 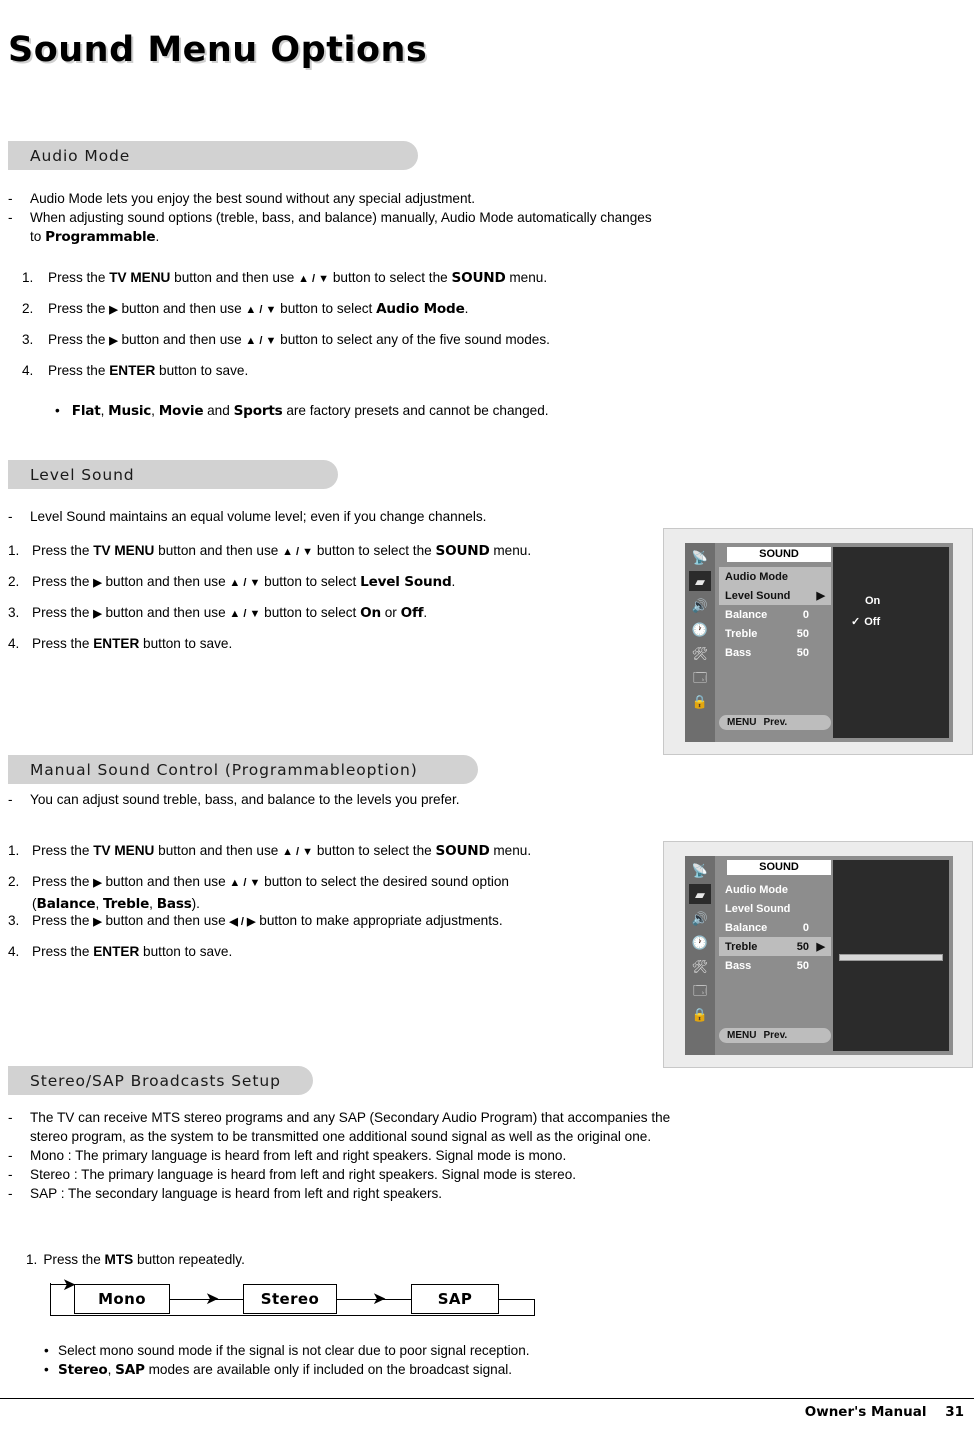 I want to click on osd-option-on: On, so click(x=872, y=601).